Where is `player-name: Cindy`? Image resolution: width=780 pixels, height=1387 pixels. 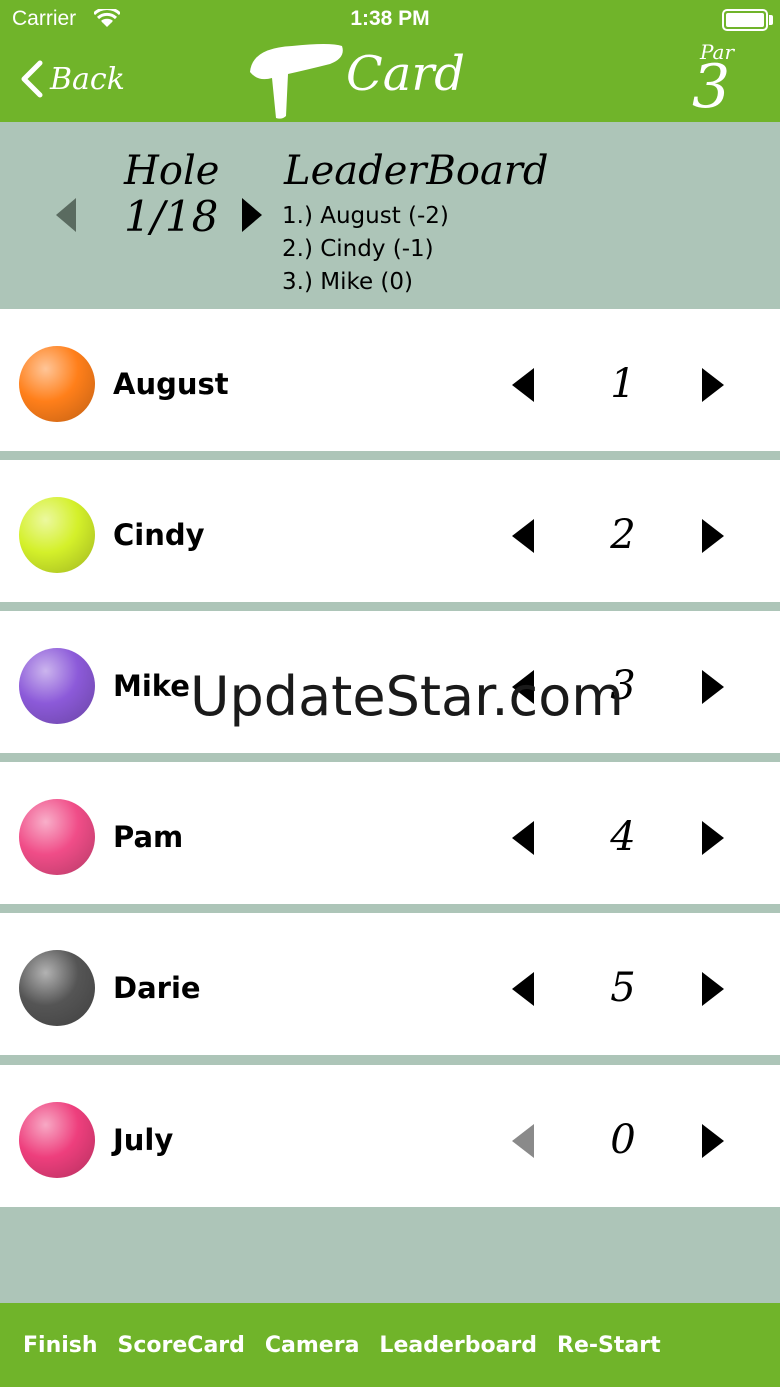 player-name: Cindy is located at coordinates (159, 535).